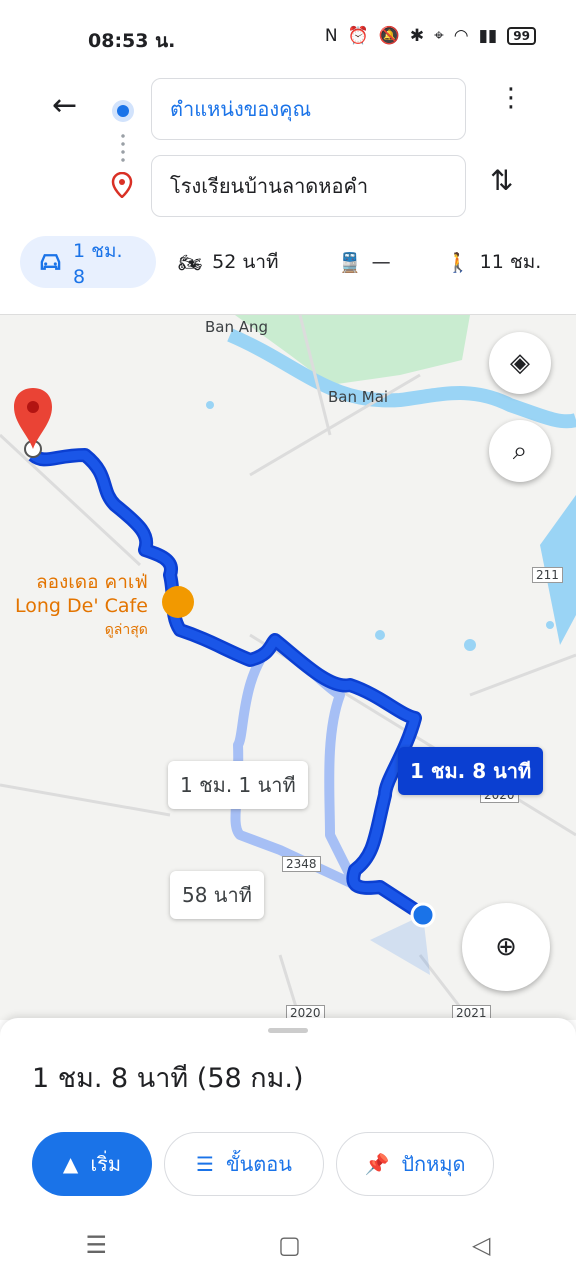  I want to click on crosshair-icon: ⊕, so click(506, 947).